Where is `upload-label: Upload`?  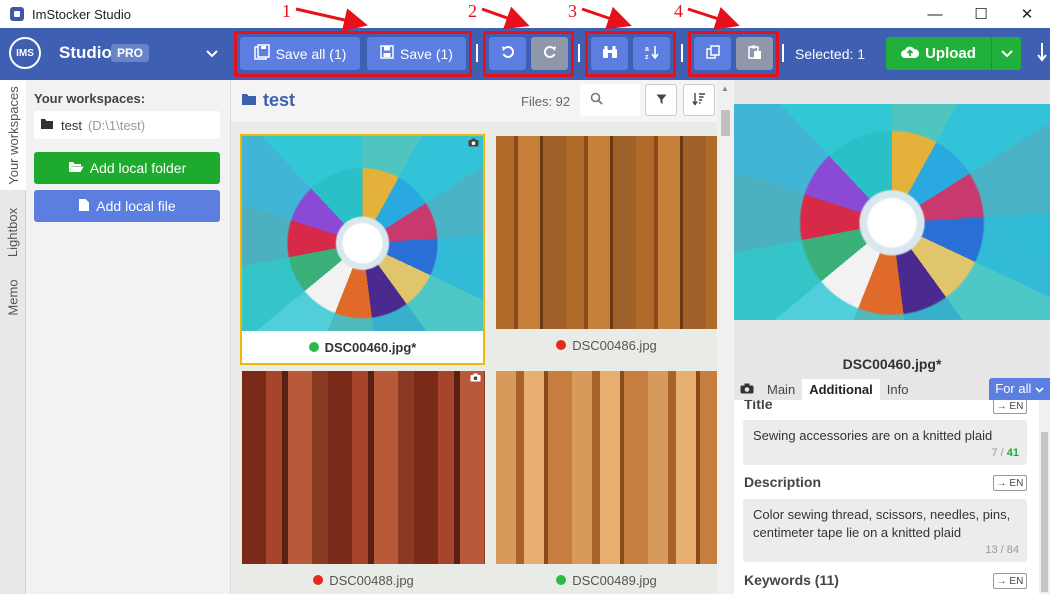
upload-label: Upload is located at coordinates (950, 53).